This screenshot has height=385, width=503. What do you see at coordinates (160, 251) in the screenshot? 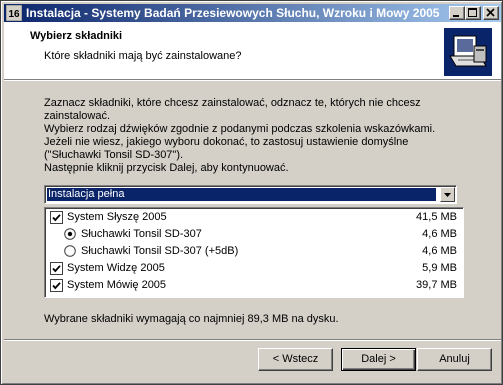
I see `component-label: Słuchawki Tonsil SD-307 (+5dB)` at bounding box center [160, 251].